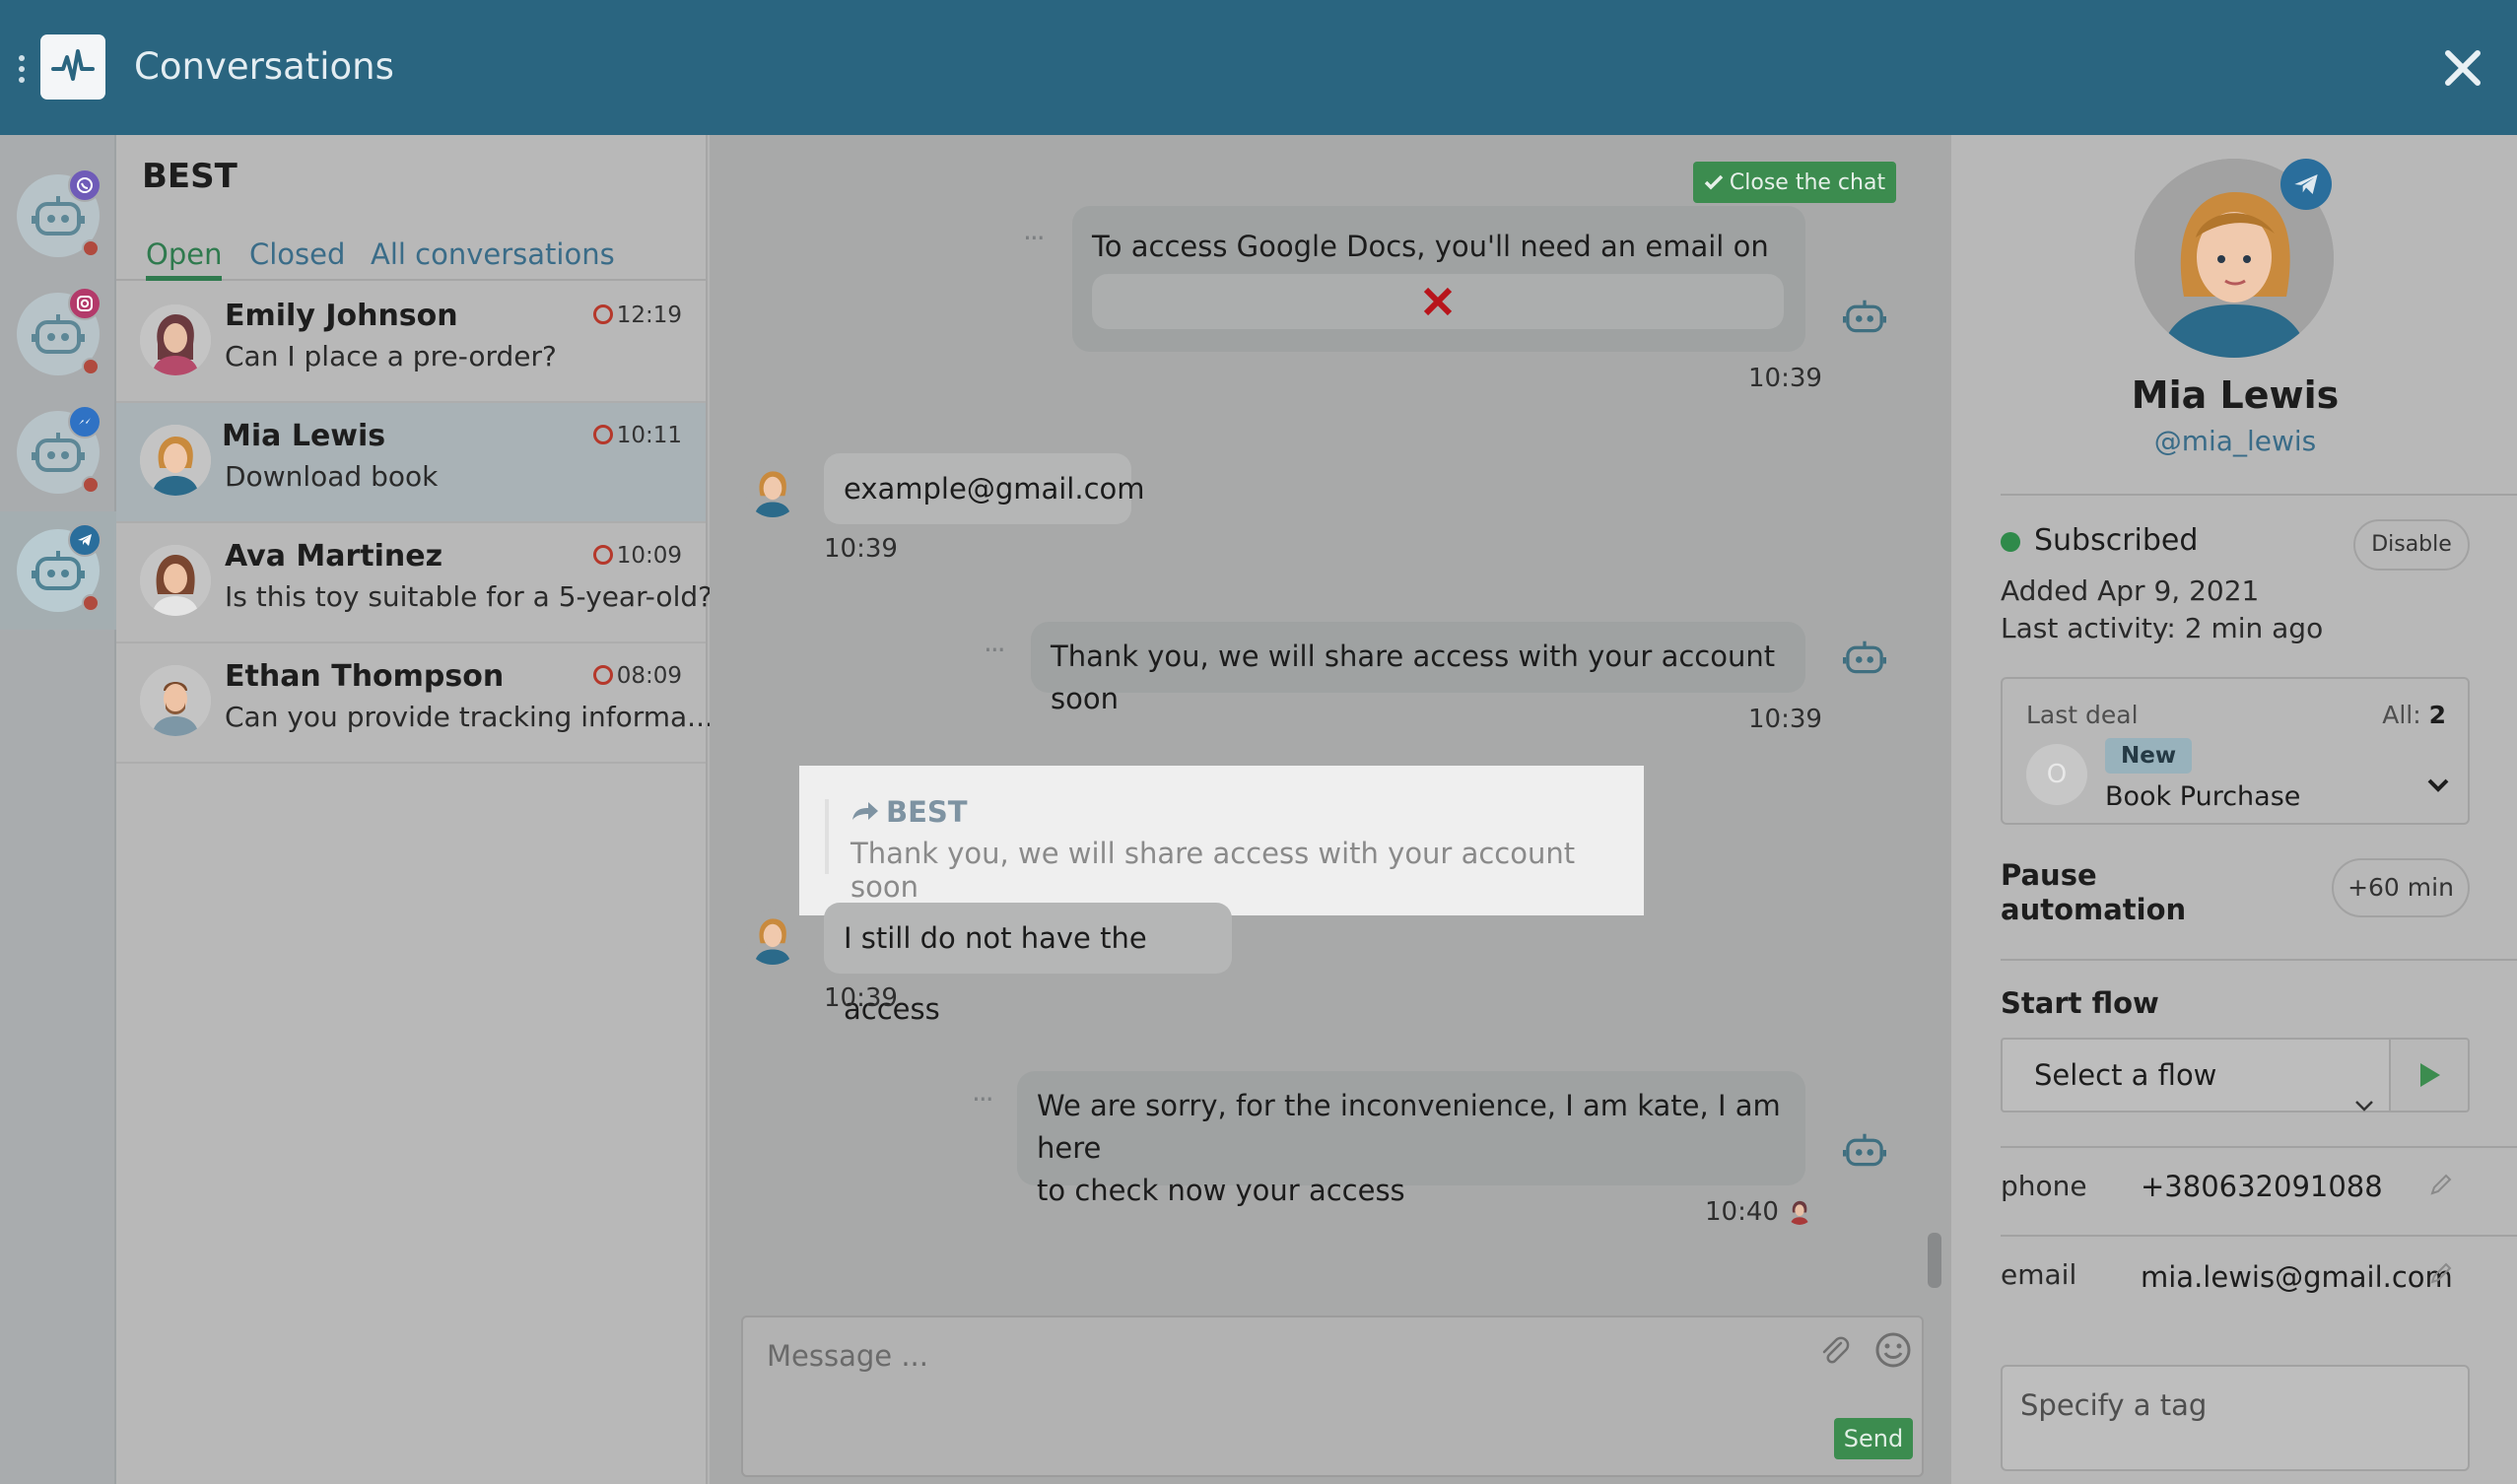 Image resolution: width=2517 pixels, height=1484 pixels. I want to click on message-text: example@gmail.com, so click(995, 489).